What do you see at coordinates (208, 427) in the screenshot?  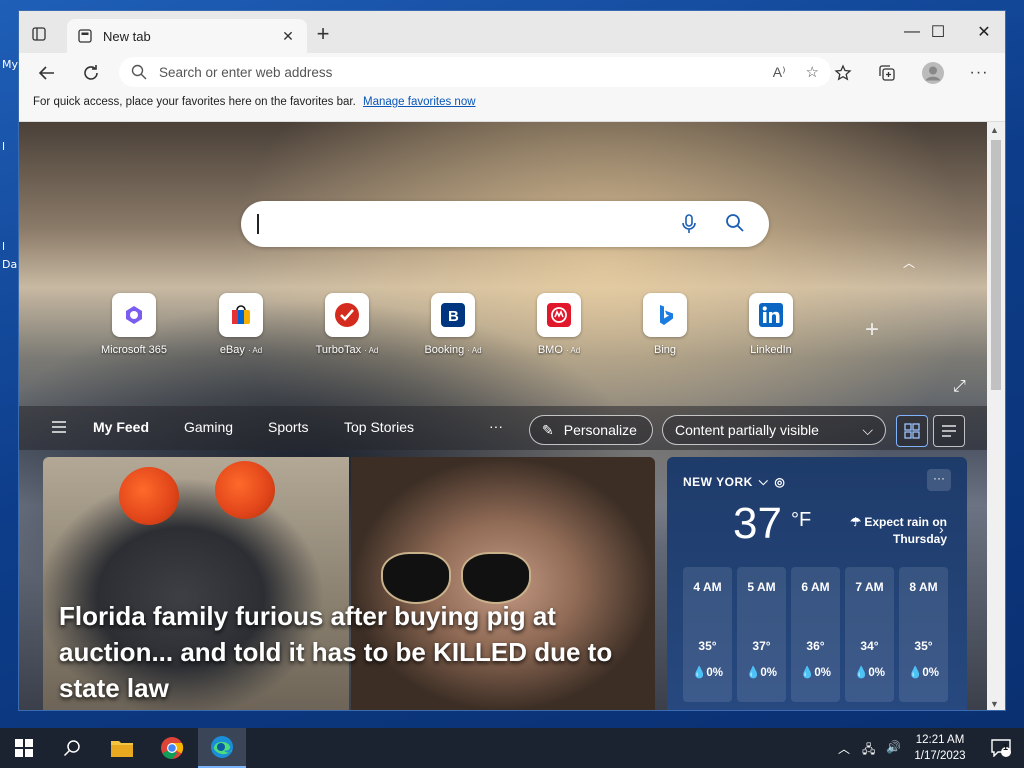 I see `tab-gaming: Gaming` at bounding box center [208, 427].